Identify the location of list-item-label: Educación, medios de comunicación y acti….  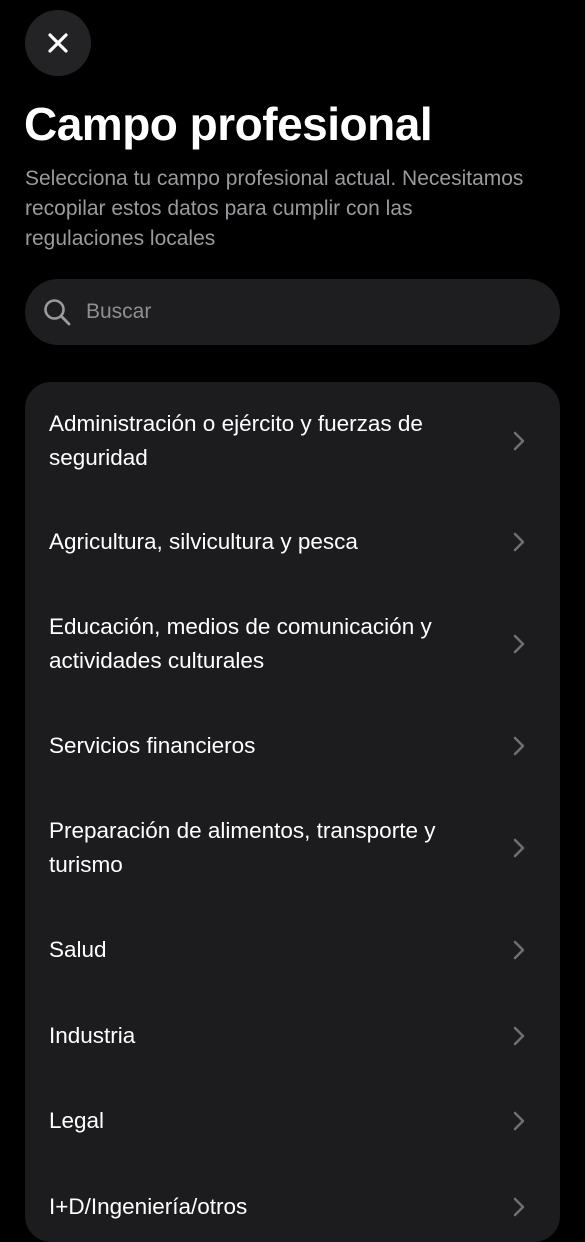
(240, 643).